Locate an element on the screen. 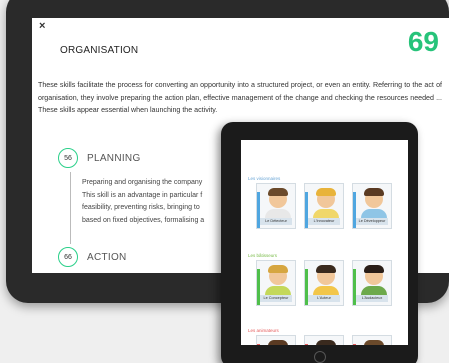 This screenshot has height=363, width=449. profile-card: Le Concepteur is located at coordinates (276, 283).